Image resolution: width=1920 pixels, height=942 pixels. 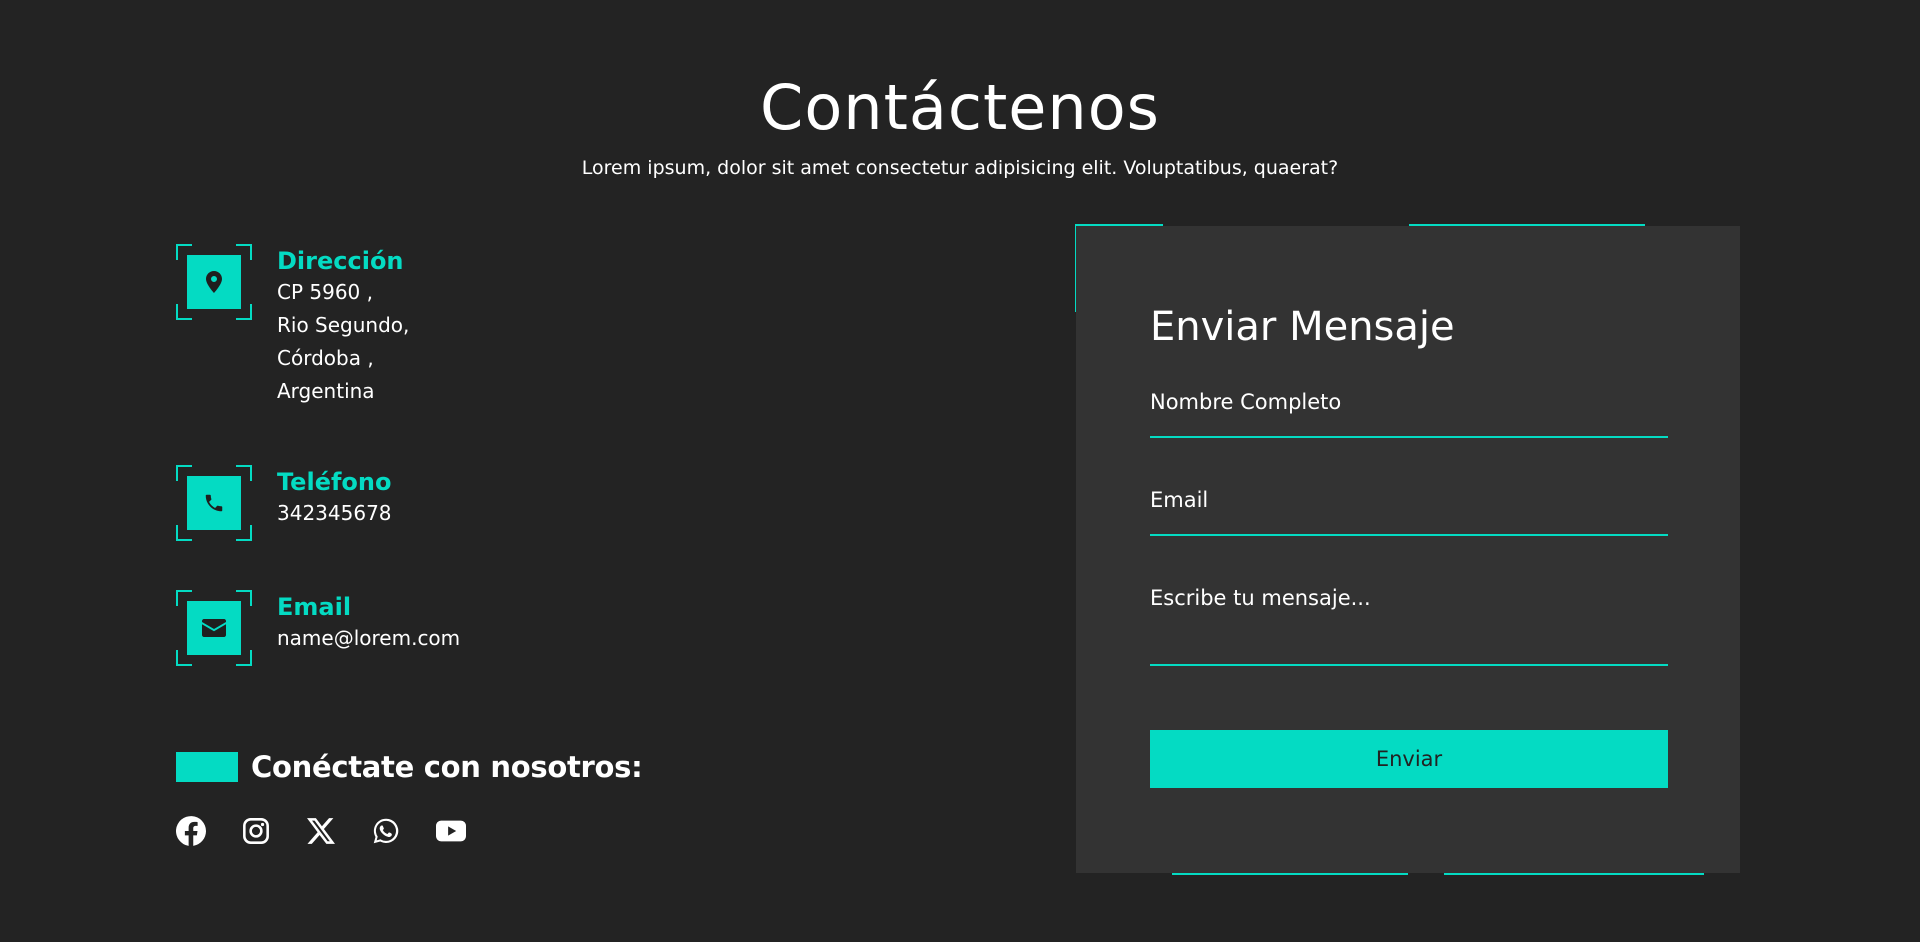 What do you see at coordinates (343, 325) in the screenshot?
I see `address-line: Rio Segundo,` at bounding box center [343, 325].